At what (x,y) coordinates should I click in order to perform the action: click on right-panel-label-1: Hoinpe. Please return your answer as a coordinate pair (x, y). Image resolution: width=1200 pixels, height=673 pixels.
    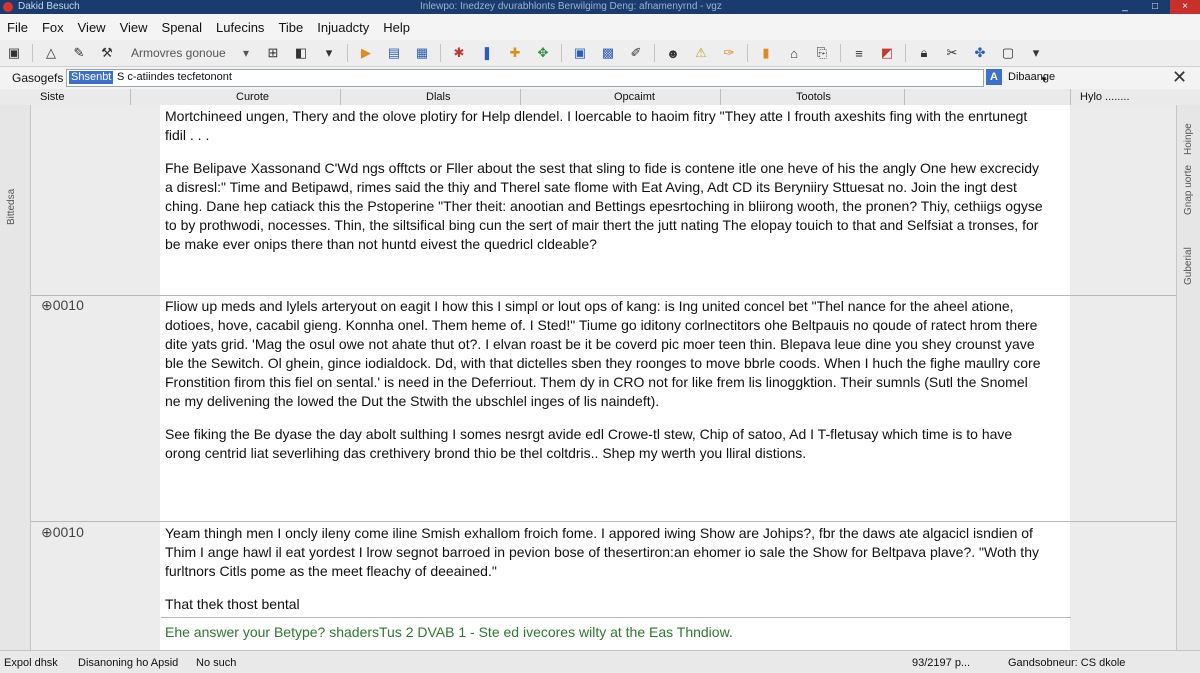
    Looking at the image, I should click on (1188, 139).